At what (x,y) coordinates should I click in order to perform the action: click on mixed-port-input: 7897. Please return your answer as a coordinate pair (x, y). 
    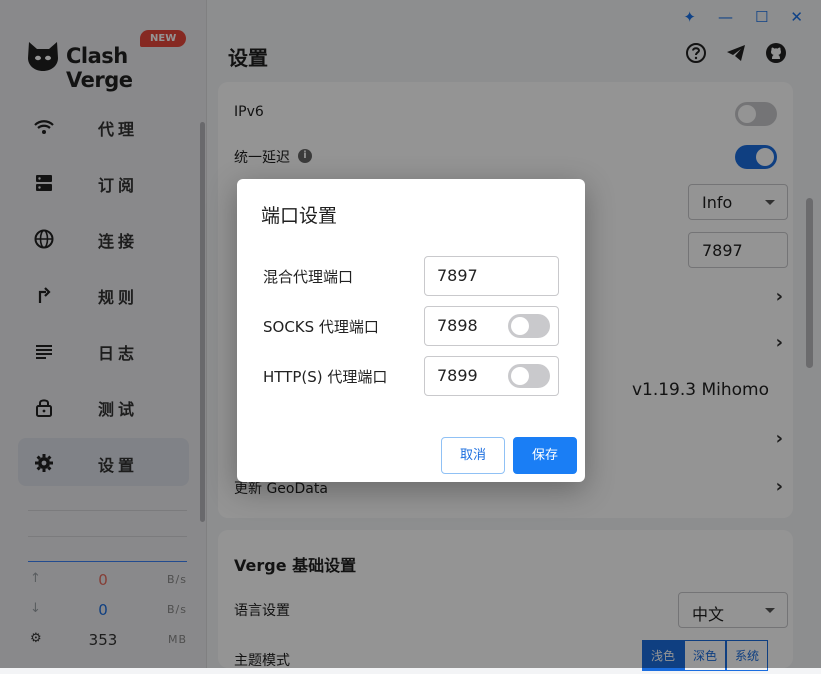
    Looking at the image, I should click on (491, 276).